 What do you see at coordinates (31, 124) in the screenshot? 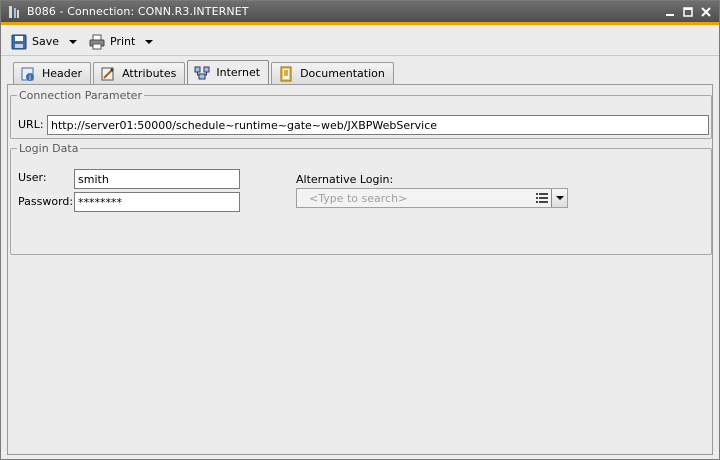
I see `url-label: URL:` at bounding box center [31, 124].